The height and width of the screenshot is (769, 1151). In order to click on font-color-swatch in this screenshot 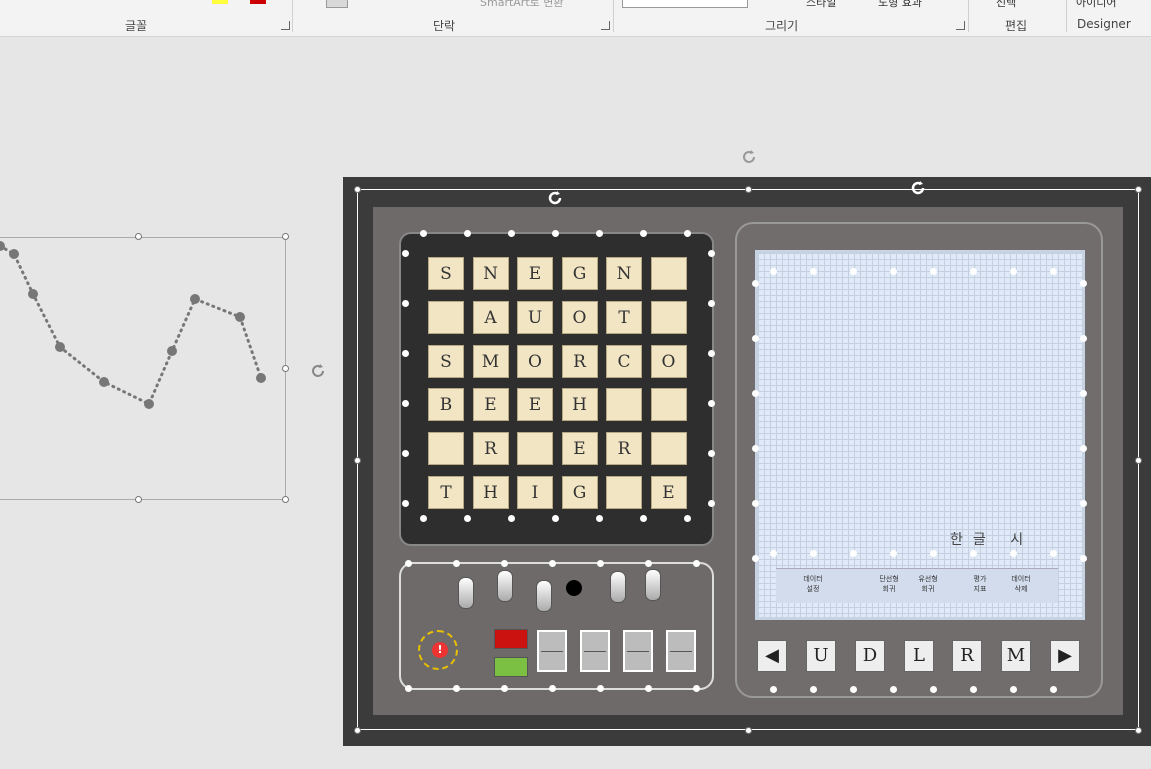, I will do `click(258, 2)`.